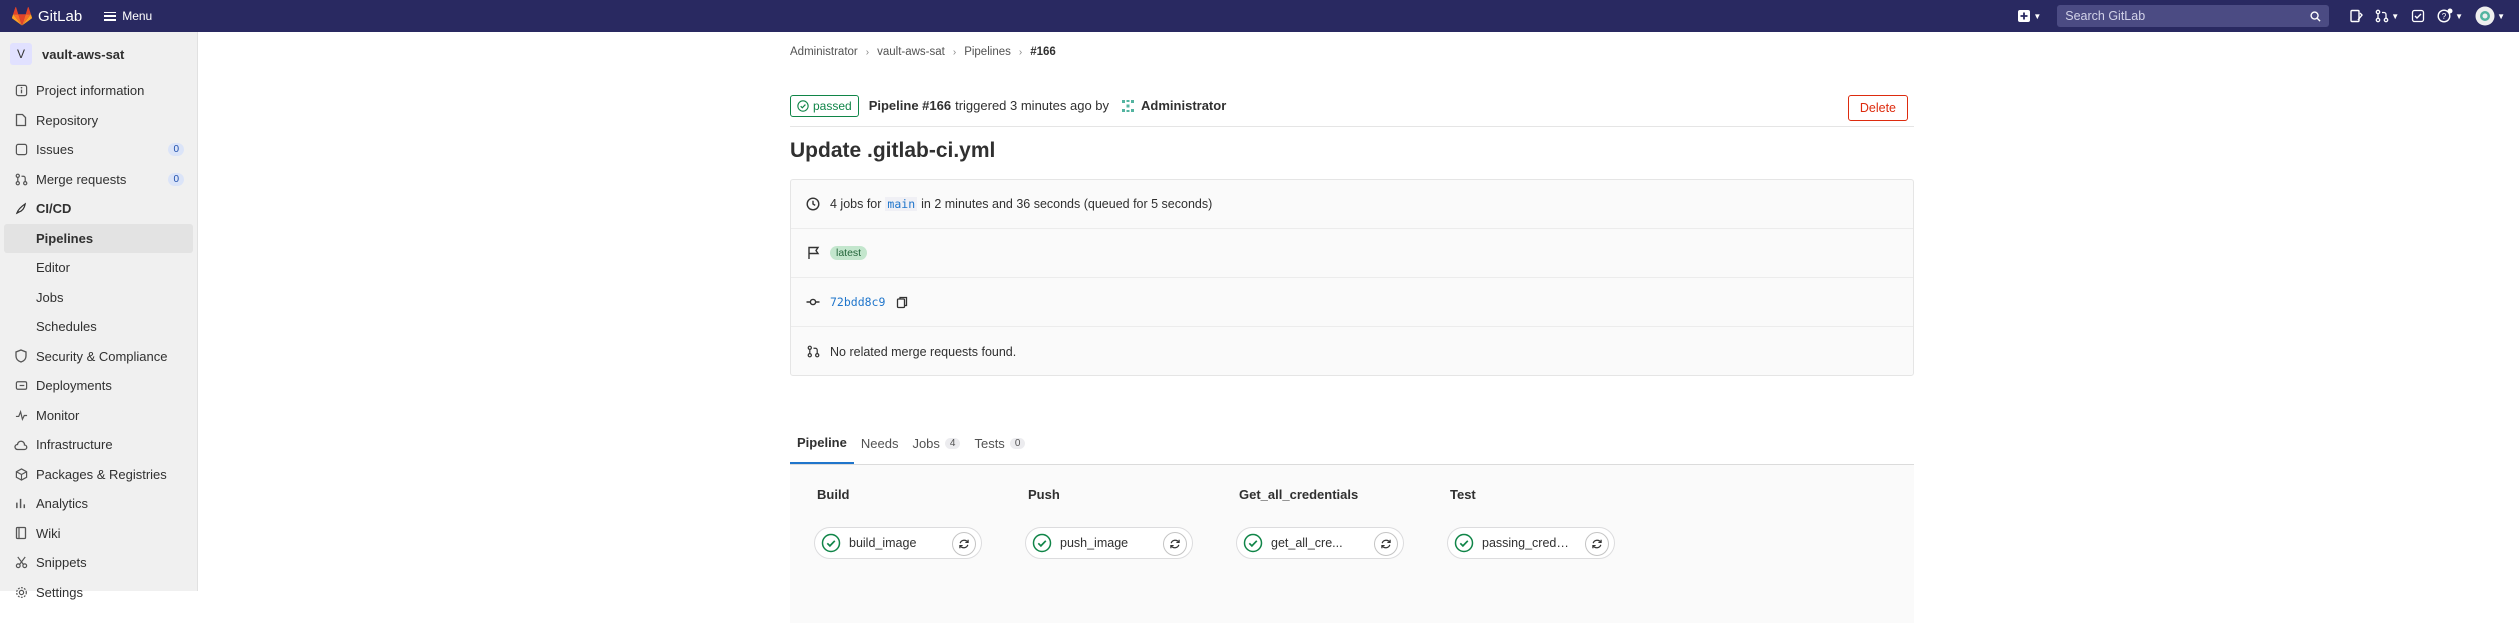  Describe the element at coordinates (47, 16) in the screenshot. I see `gitlab-logo: GitLab` at that location.